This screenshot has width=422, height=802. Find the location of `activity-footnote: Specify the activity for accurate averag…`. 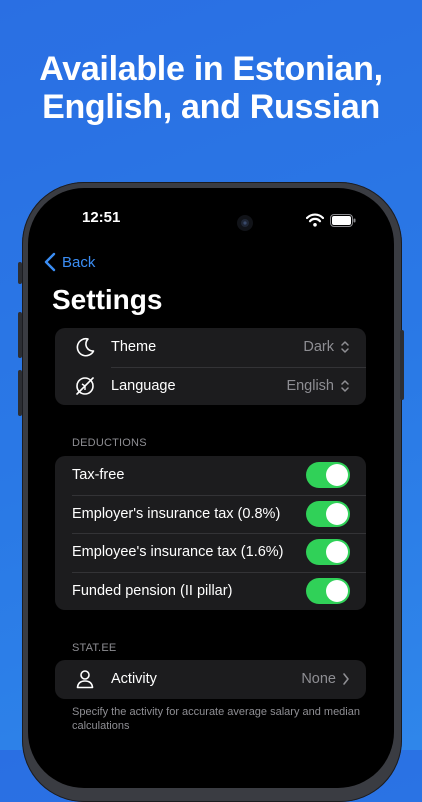

activity-footnote: Specify the activity for accurate averag… is located at coordinates (216, 719).